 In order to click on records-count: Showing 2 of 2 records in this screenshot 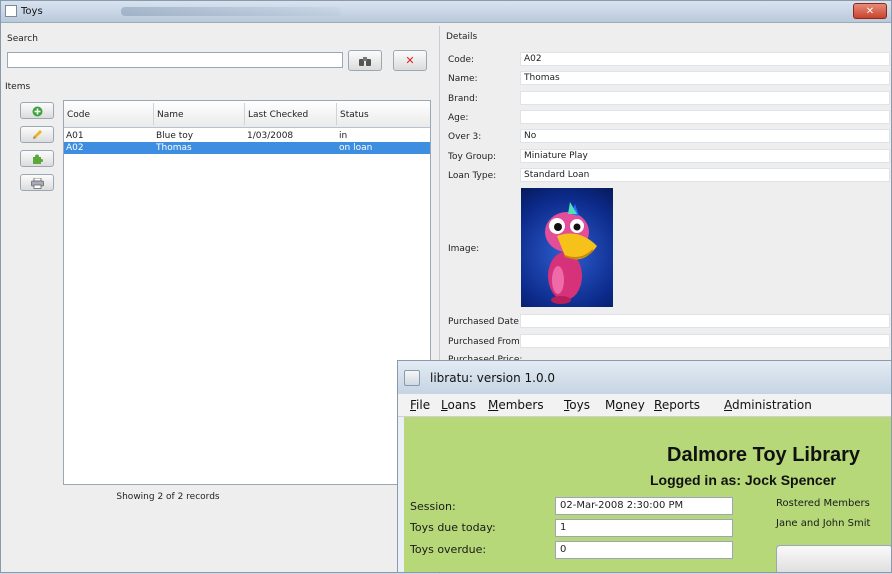, I will do `click(168, 497)`.